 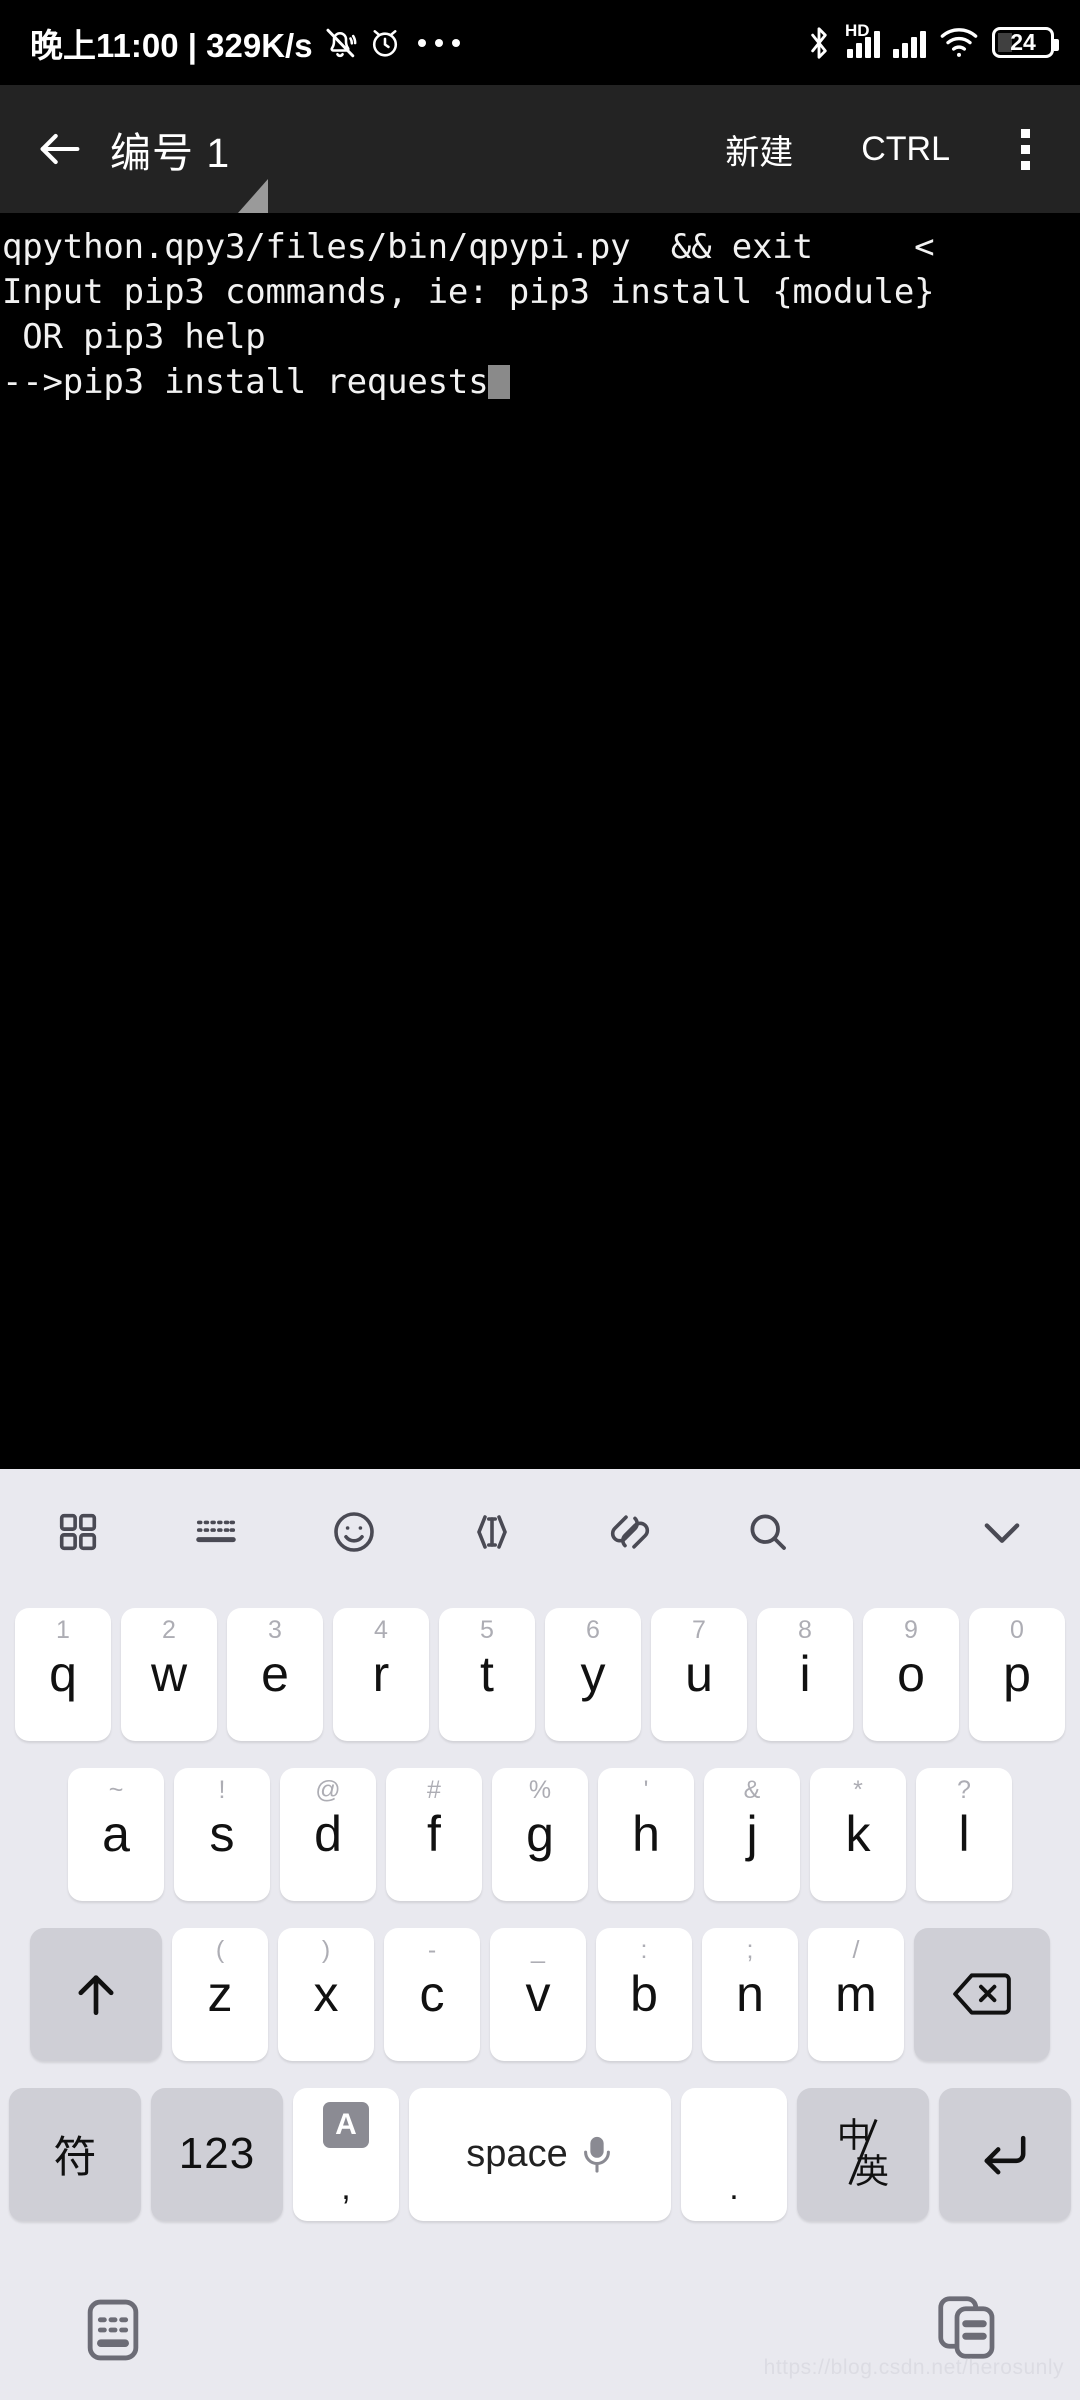 I want to click on key-x: ) x, so click(x=326, y=1994).